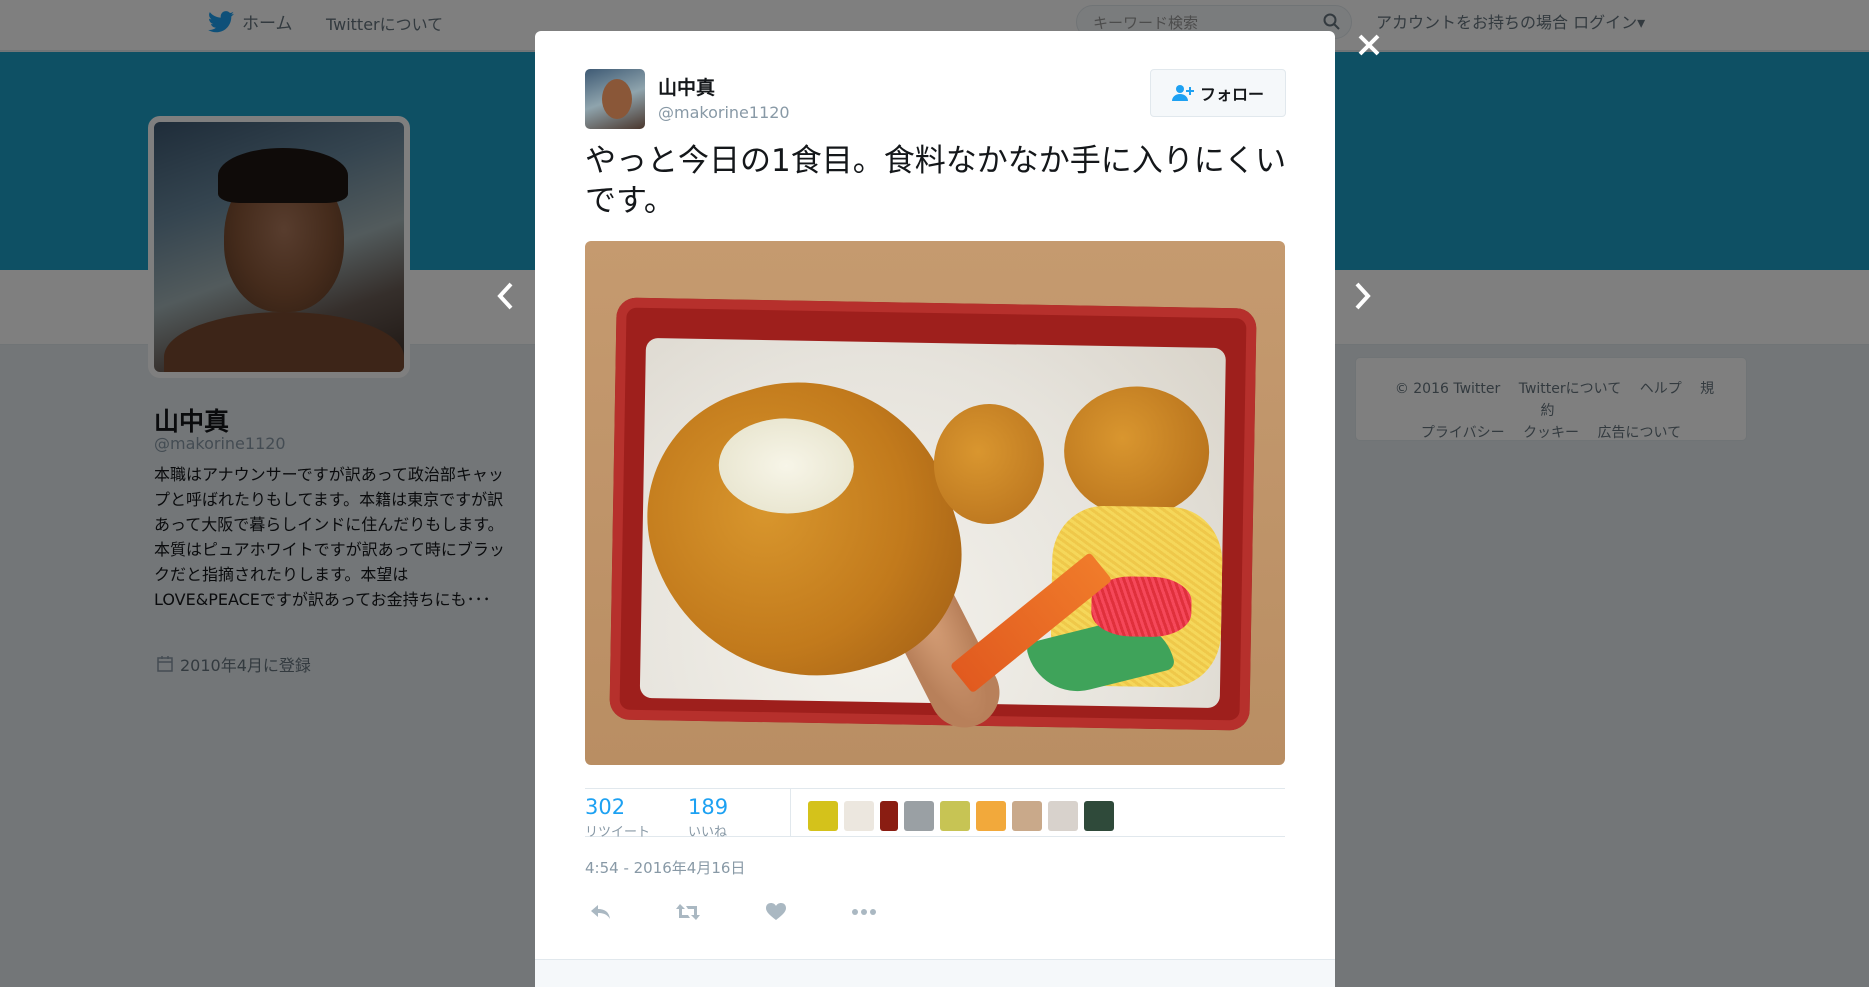 The width and height of the screenshot is (1869, 987). I want to click on retweet-stat: 302 リツイート, so click(617, 817).